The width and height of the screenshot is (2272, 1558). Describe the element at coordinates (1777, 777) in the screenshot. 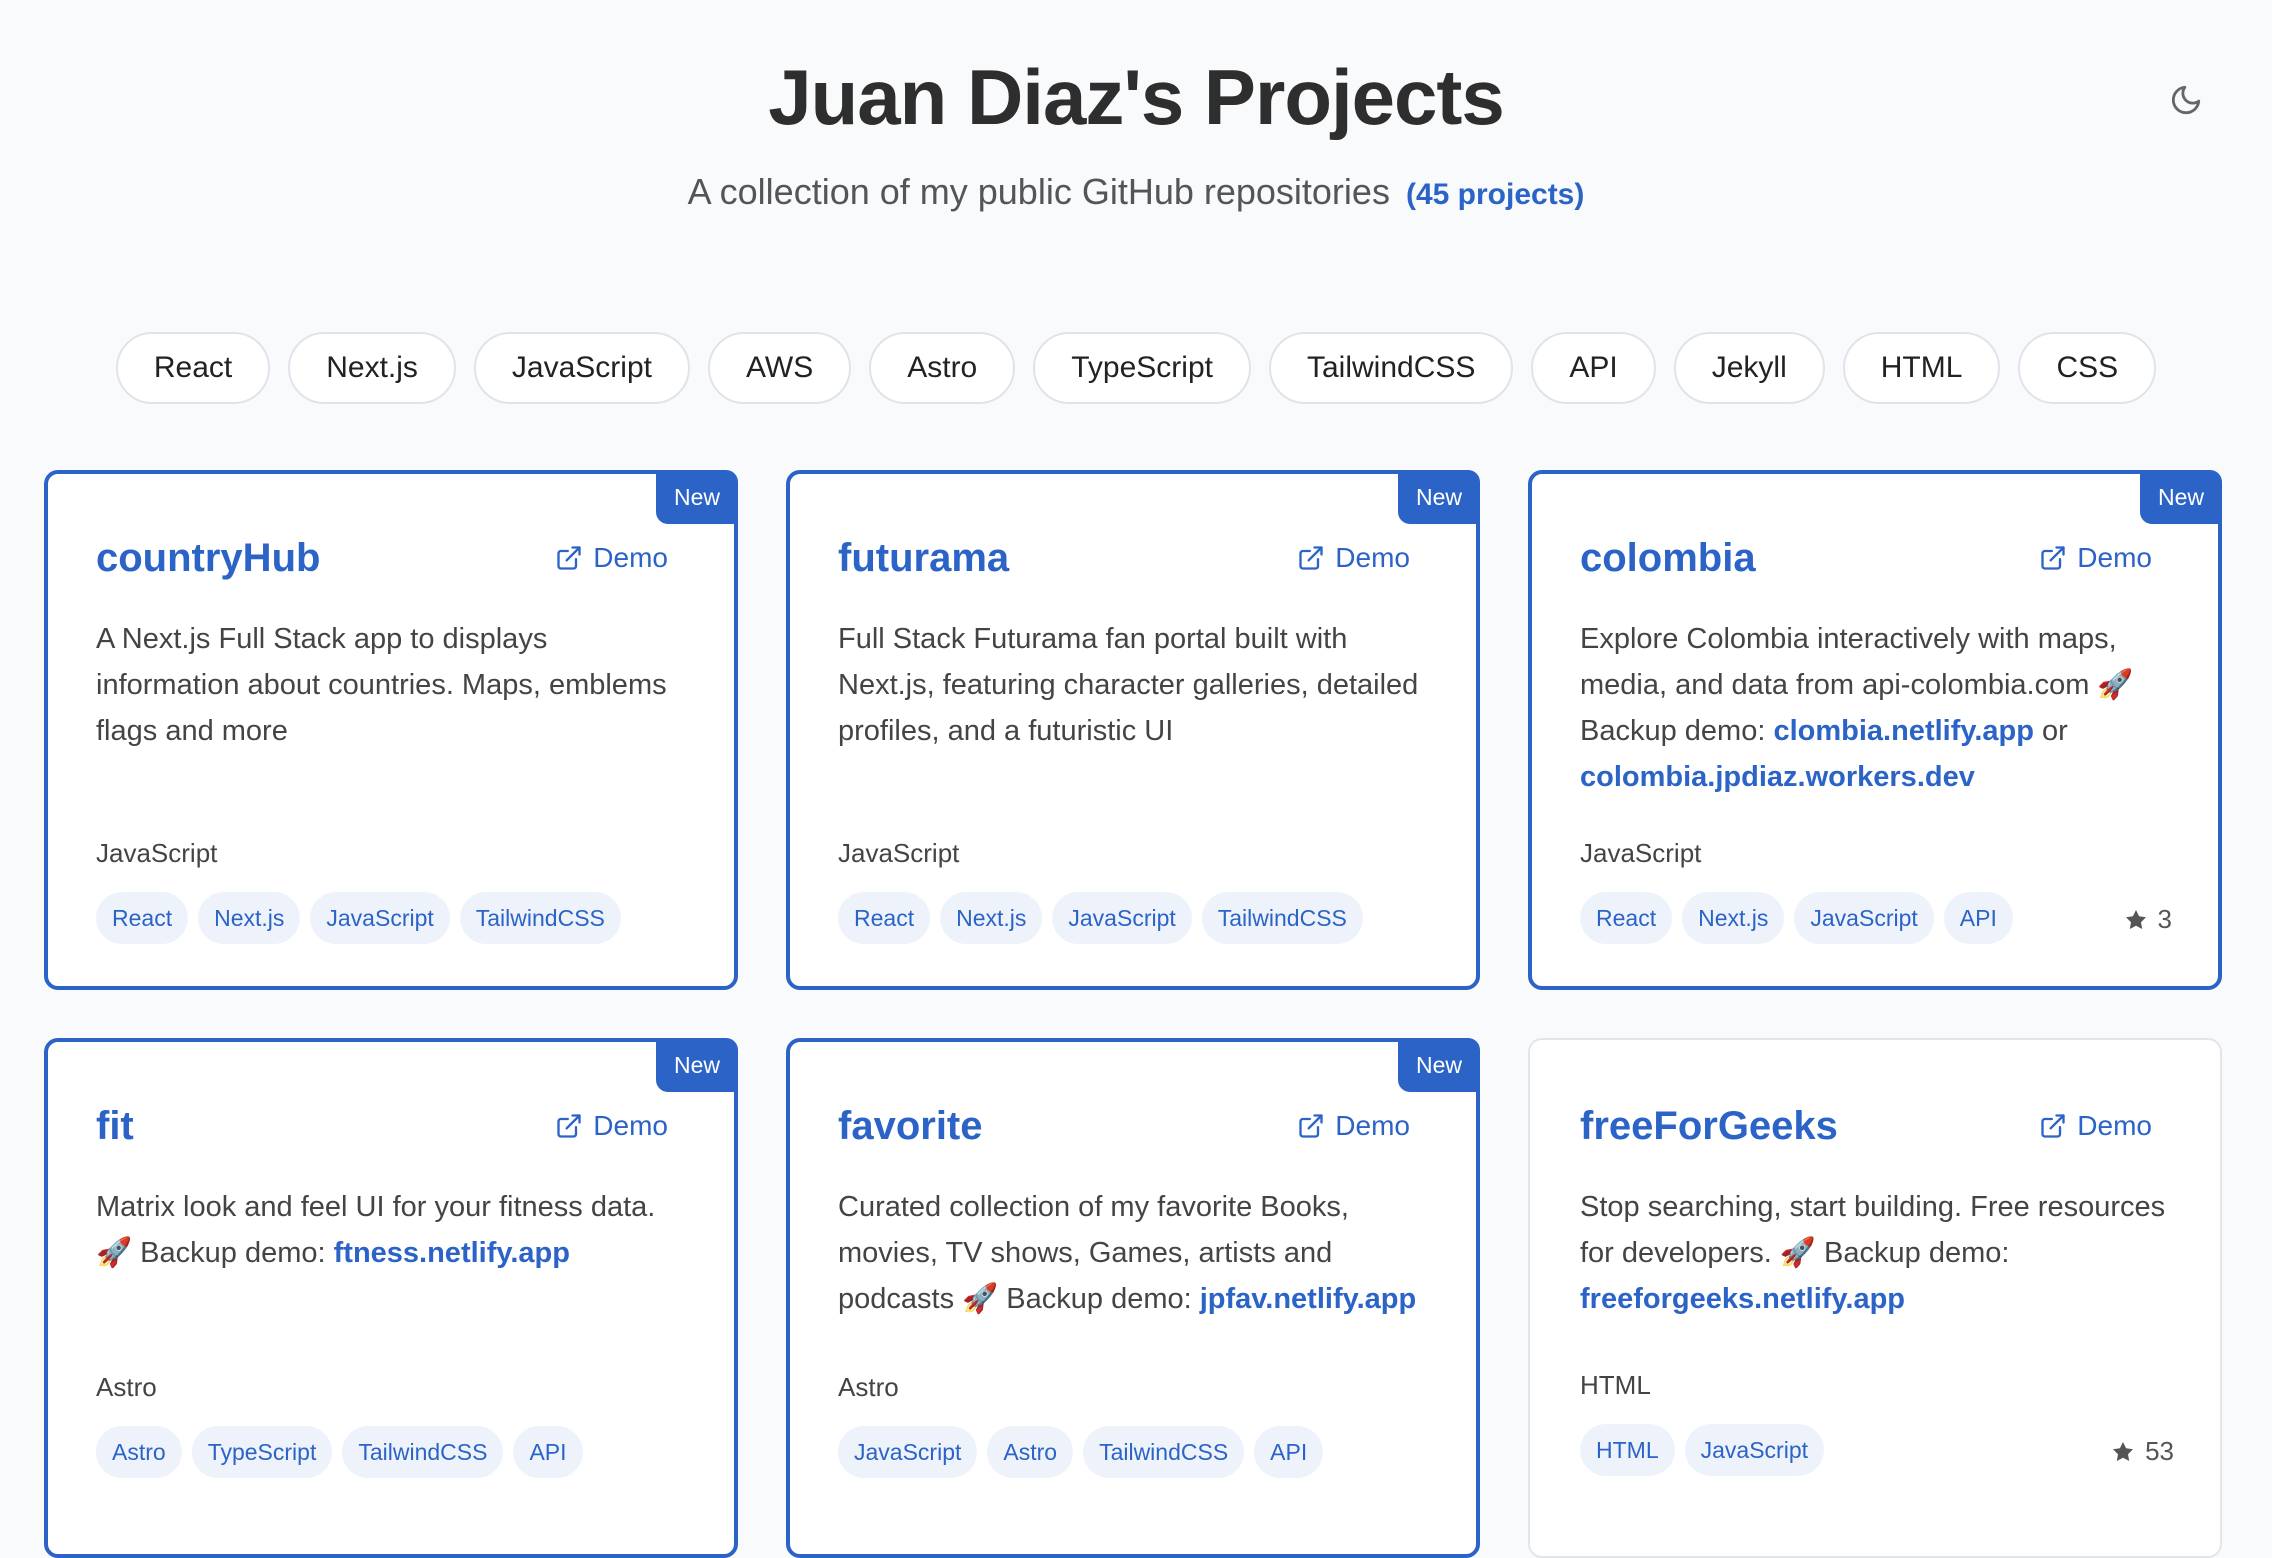

I see `backup-demo-link-2: colombia.jpdiaz.workers.dev` at that location.